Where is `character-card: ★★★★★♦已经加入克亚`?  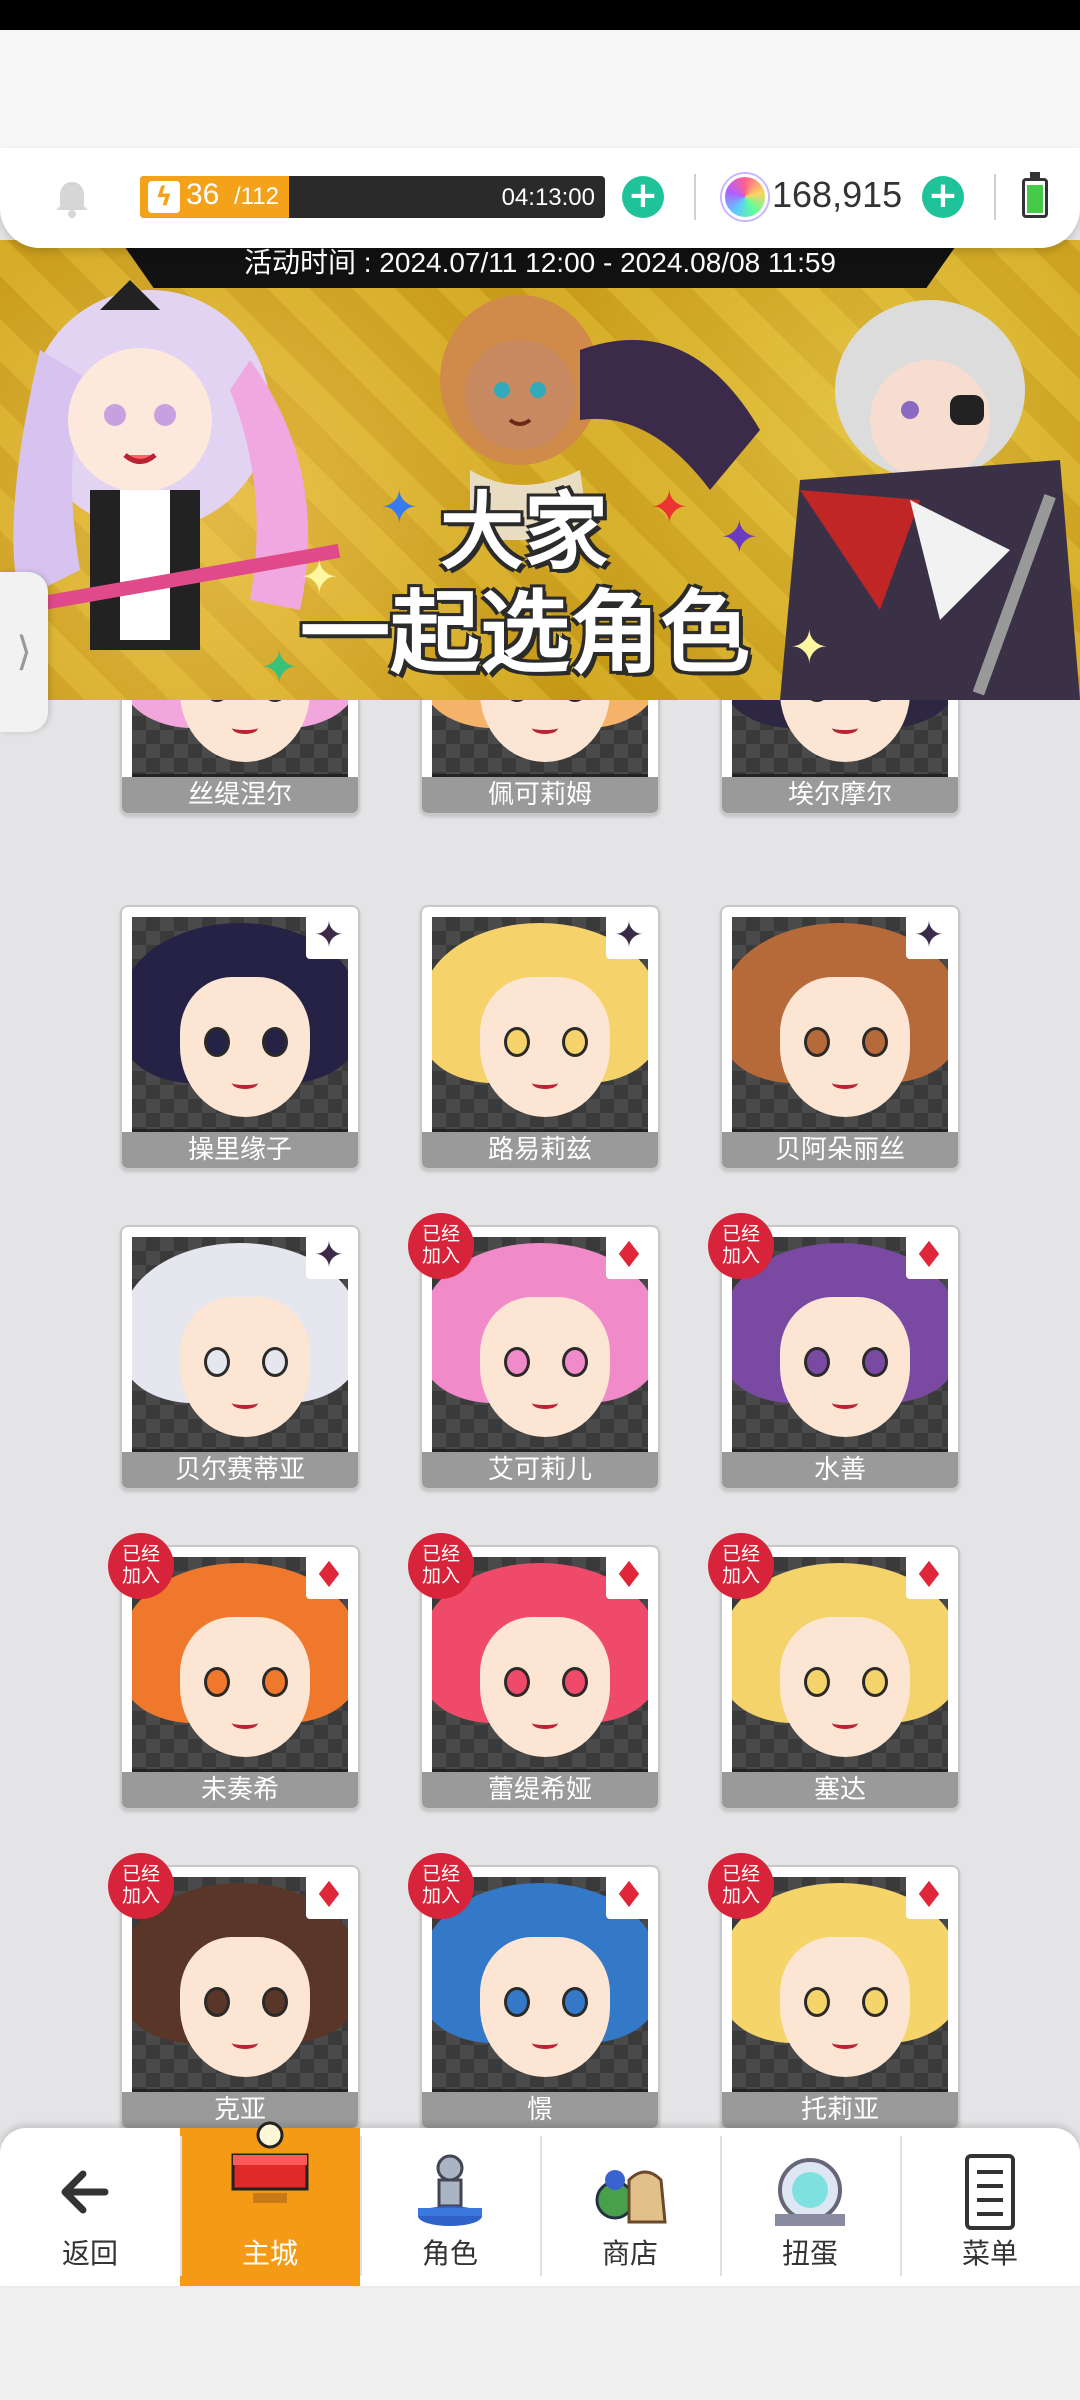
character-card: ★★★★★♦已经加入克亚 is located at coordinates (234, 1991).